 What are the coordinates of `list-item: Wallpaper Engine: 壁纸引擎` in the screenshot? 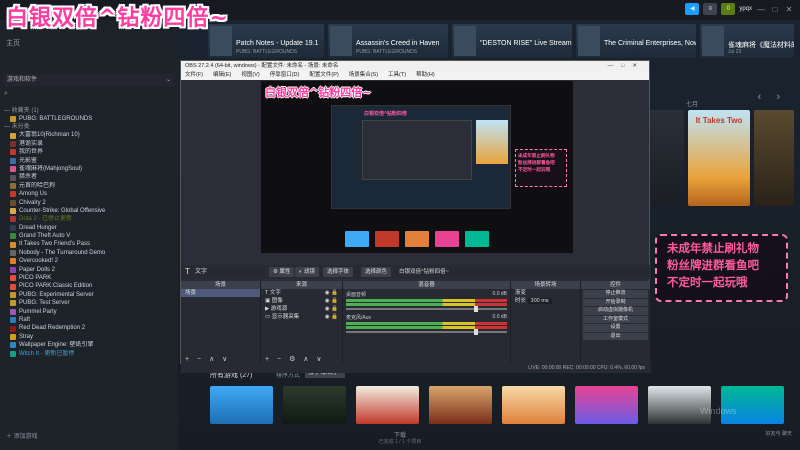 It's located at (89, 345).